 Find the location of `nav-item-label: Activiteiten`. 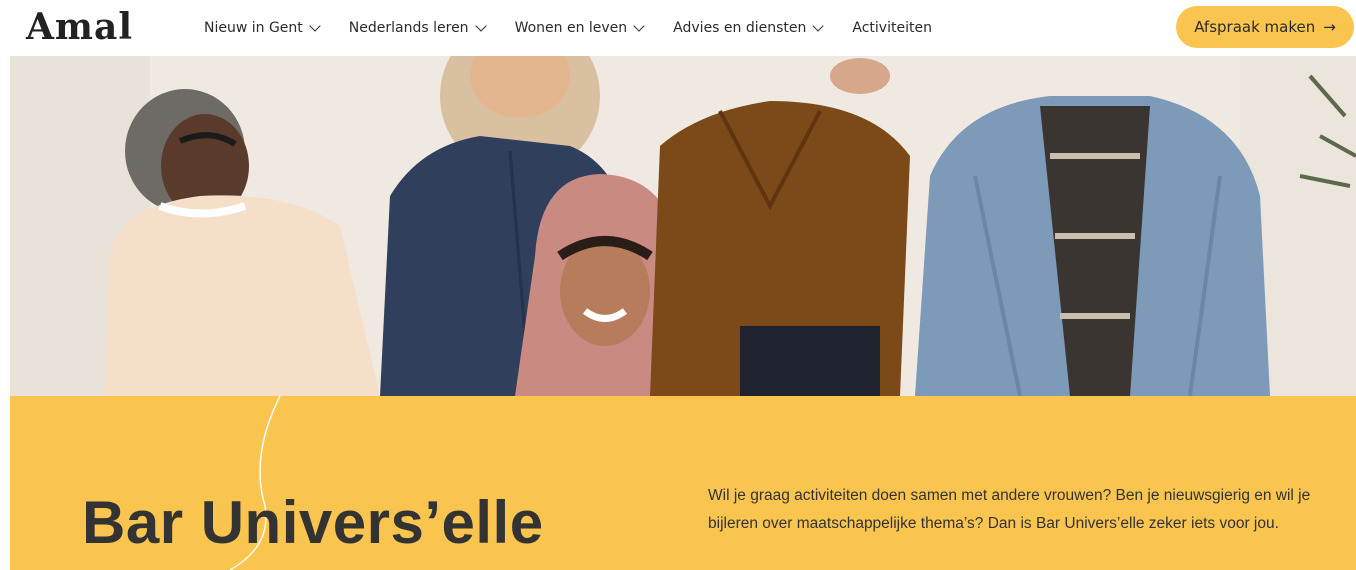

nav-item-label: Activiteiten is located at coordinates (892, 28).